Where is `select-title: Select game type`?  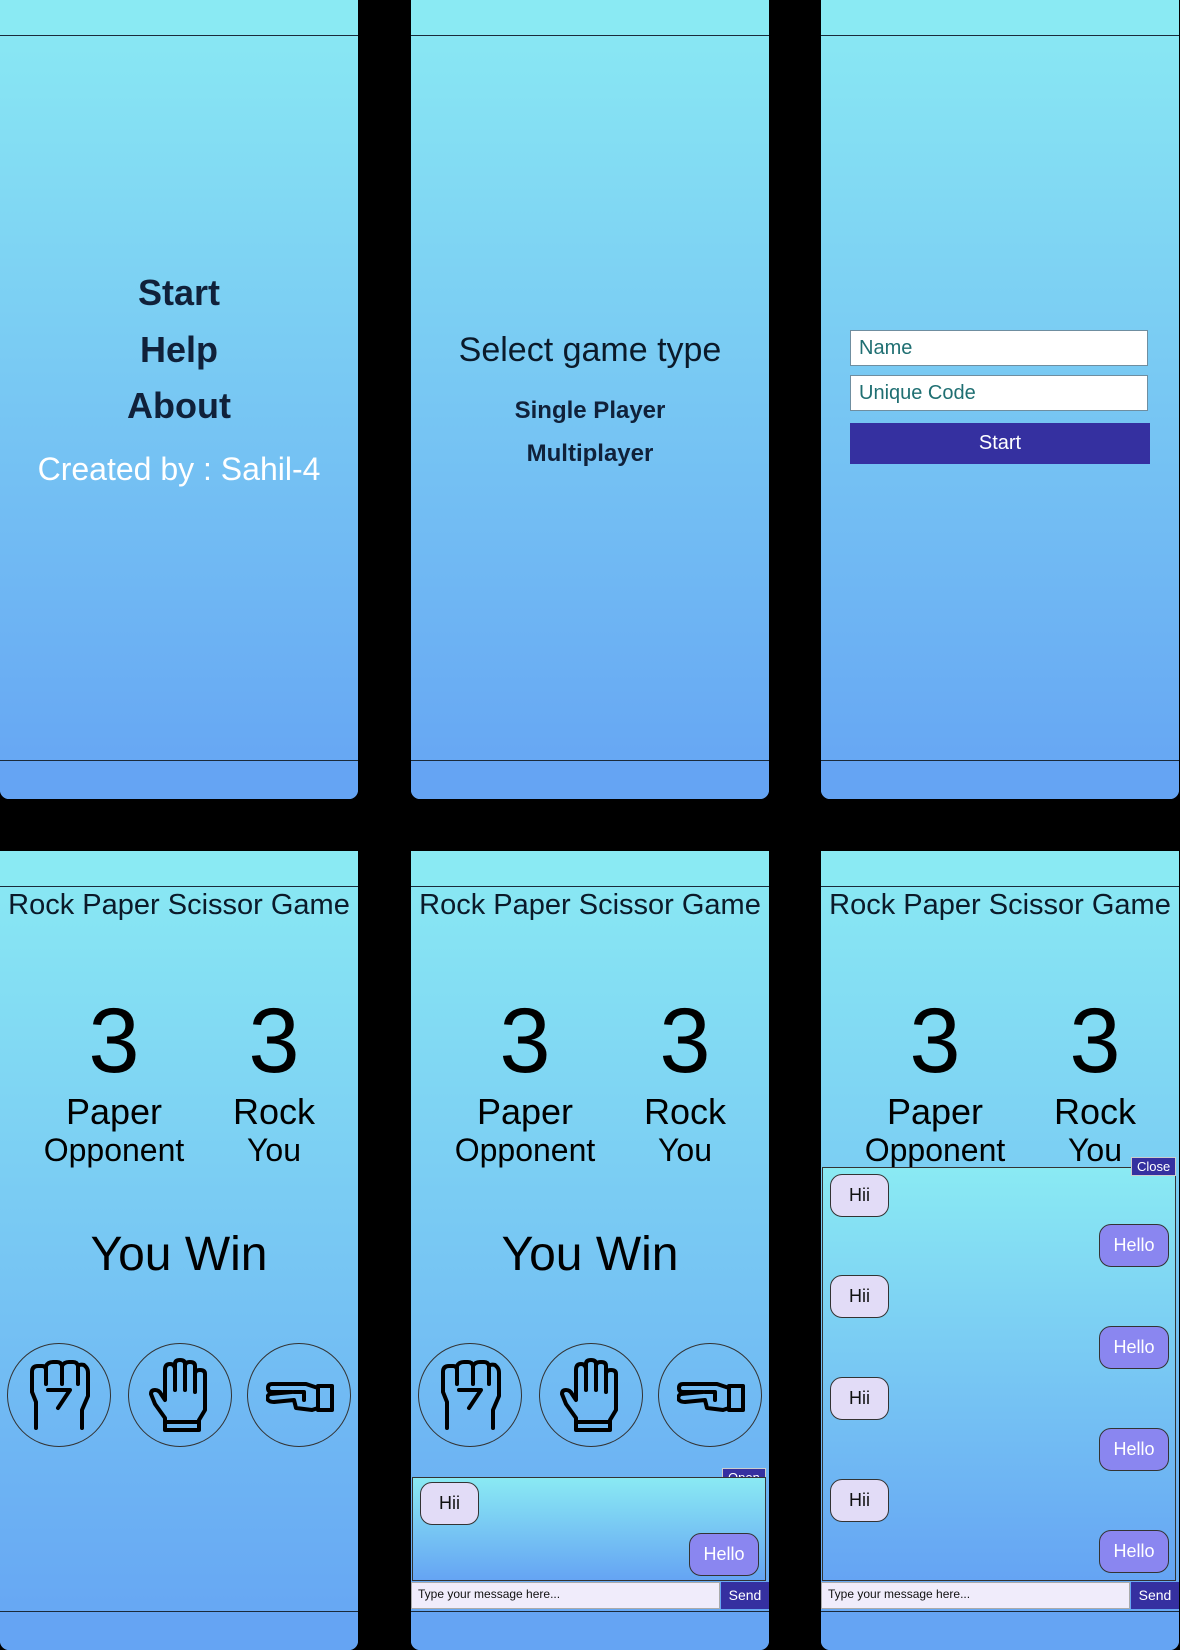
select-title: Select game type is located at coordinates (590, 350).